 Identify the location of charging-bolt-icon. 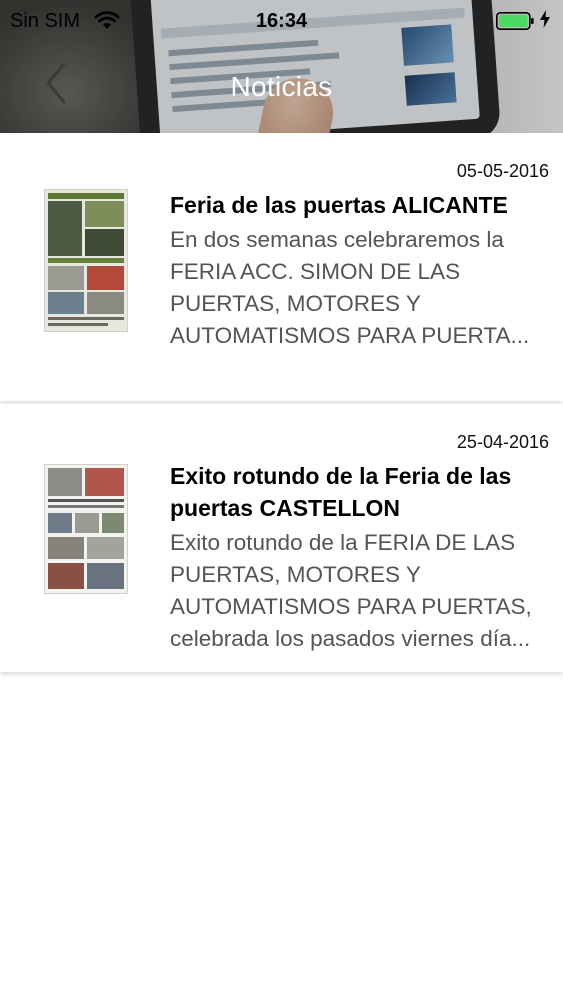
(545, 21).